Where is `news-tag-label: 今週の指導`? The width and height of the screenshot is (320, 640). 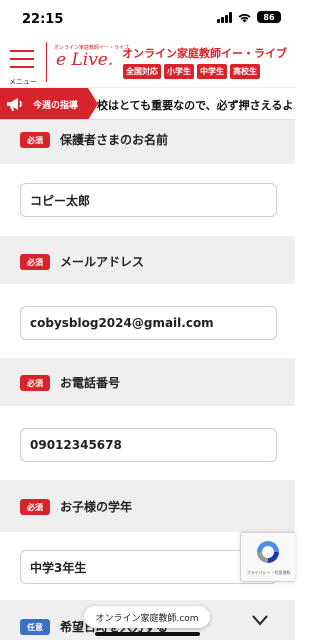 news-tag-label: 今週の指導 is located at coordinates (56, 105).